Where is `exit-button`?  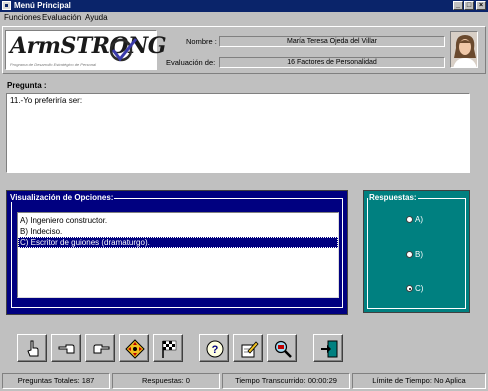 exit-button is located at coordinates (328, 348).